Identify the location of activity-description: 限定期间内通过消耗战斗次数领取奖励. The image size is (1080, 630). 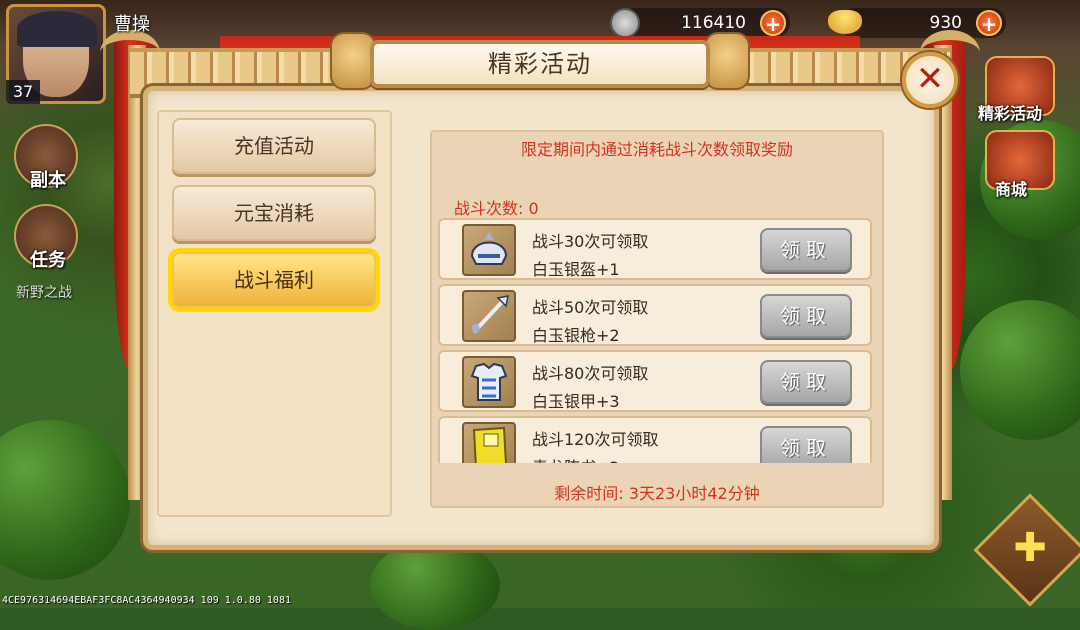
(656, 149).